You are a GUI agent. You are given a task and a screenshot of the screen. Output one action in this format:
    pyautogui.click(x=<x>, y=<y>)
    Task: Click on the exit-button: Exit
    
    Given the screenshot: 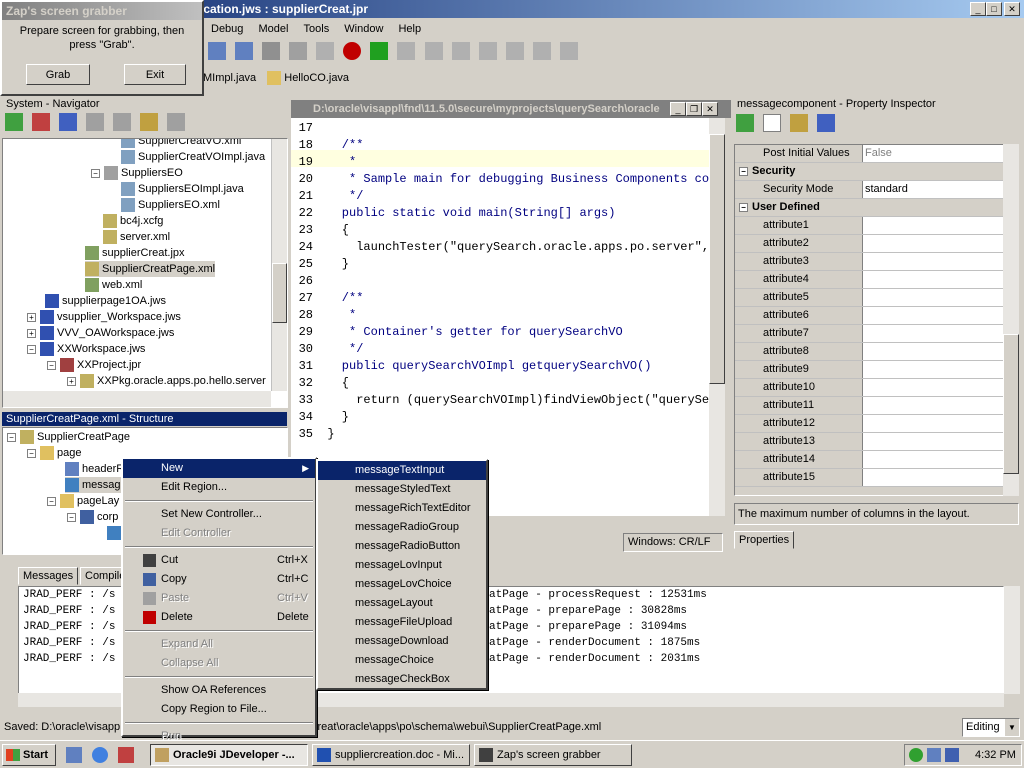 What is the action you would take?
    pyautogui.click(x=155, y=74)
    